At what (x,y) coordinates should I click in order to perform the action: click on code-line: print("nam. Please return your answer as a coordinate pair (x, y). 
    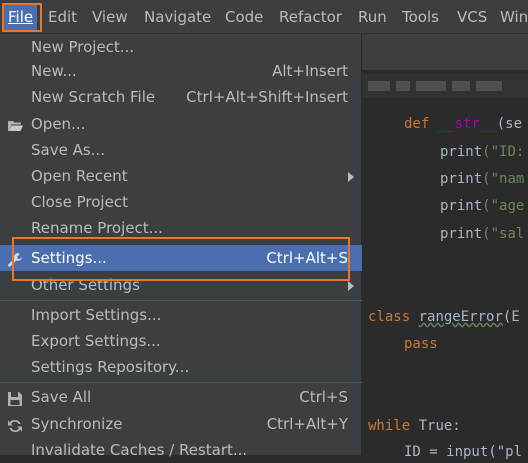
    Looking at the image, I should click on (482, 179).